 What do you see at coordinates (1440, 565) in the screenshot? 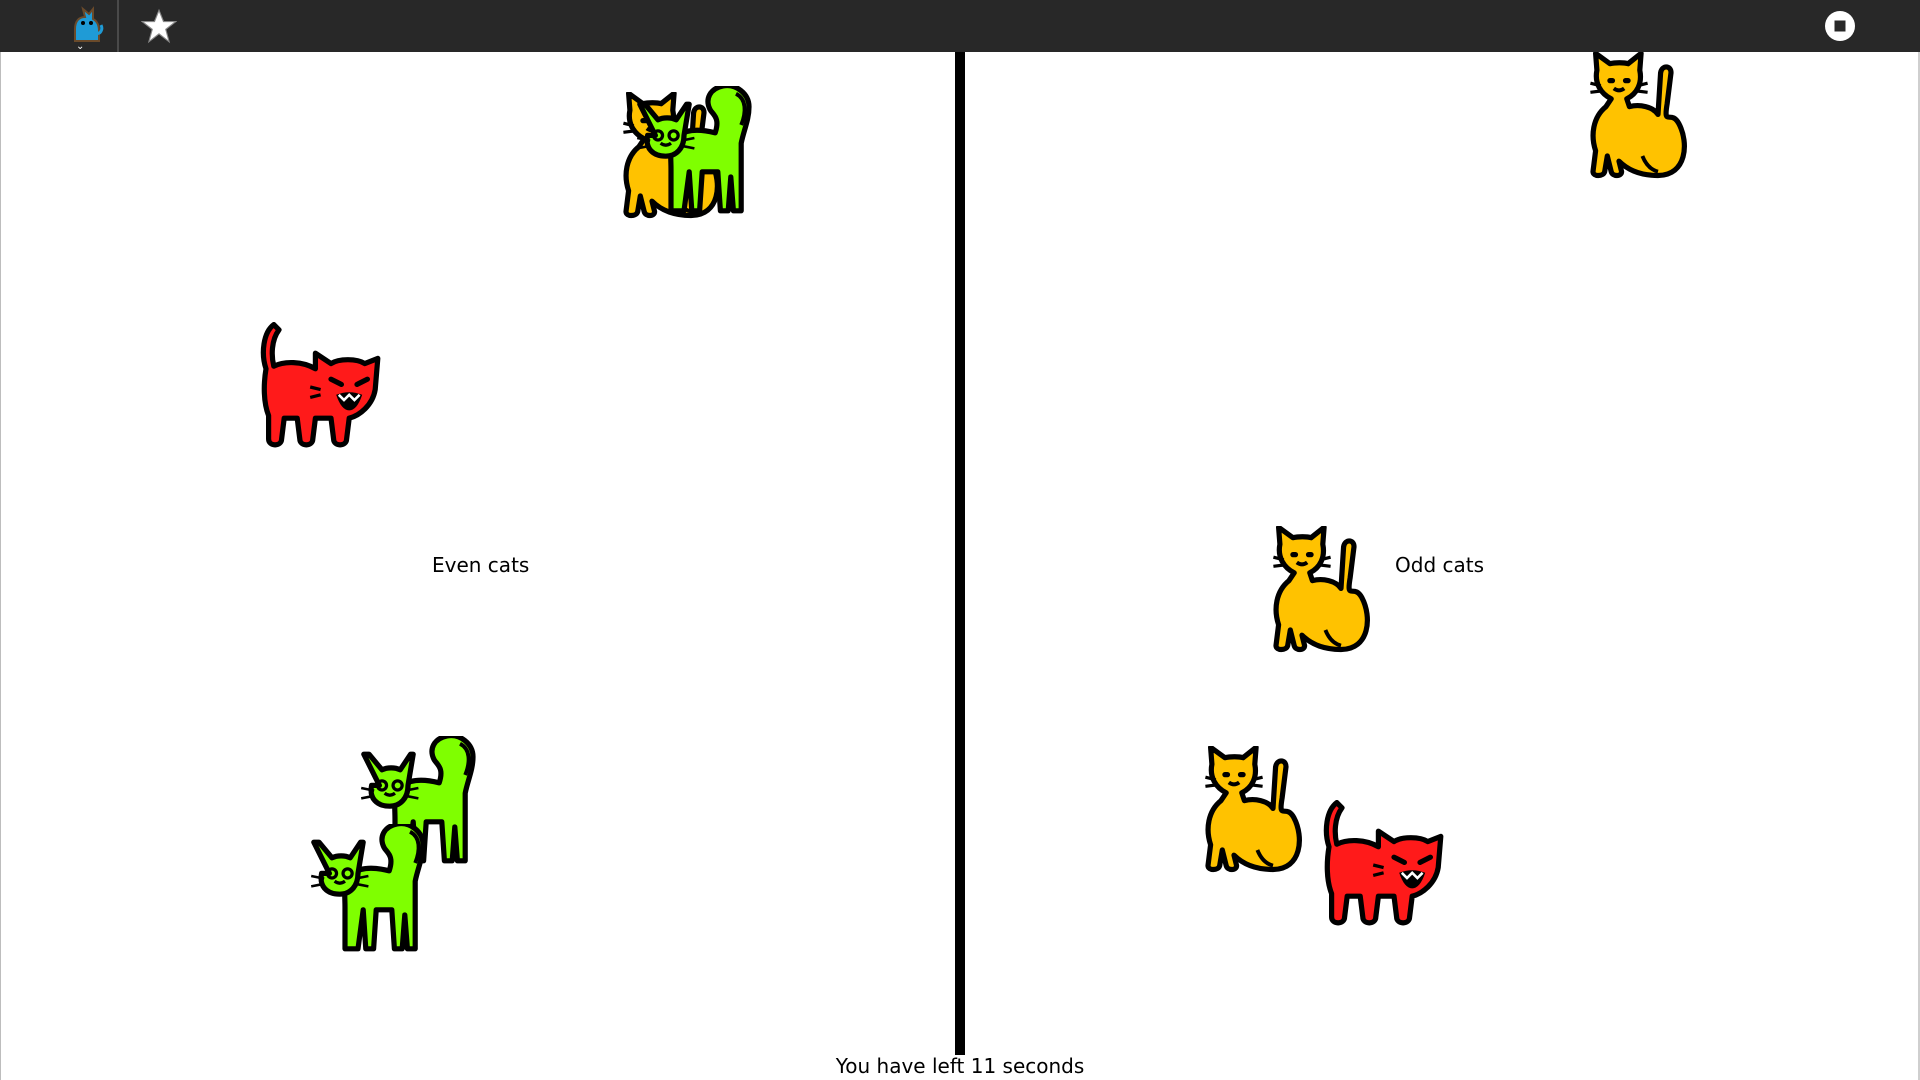
I see `odd-zone-label: Odd cats` at bounding box center [1440, 565].